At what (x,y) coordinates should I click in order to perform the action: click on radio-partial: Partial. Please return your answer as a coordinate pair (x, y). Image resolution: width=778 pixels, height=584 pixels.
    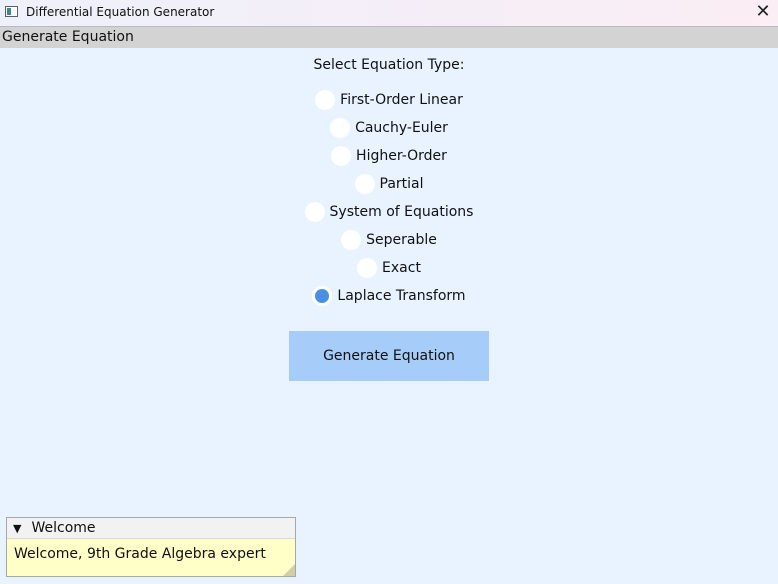
    Looking at the image, I should click on (389, 184).